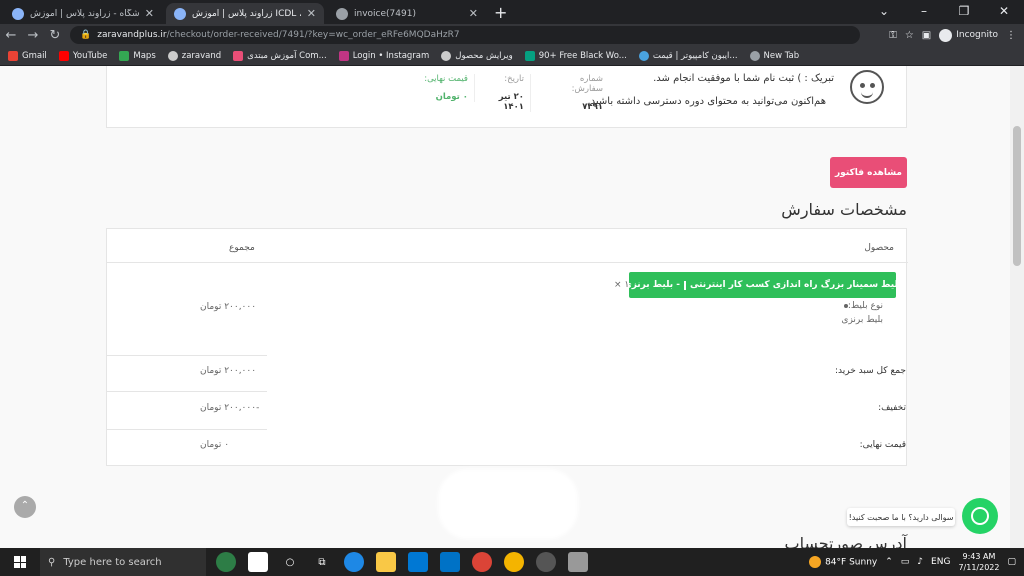  What do you see at coordinates (511, 102) in the screenshot?
I see `order-date-value: ۲۰ تیر ۱۴۰۱` at bounding box center [511, 102].